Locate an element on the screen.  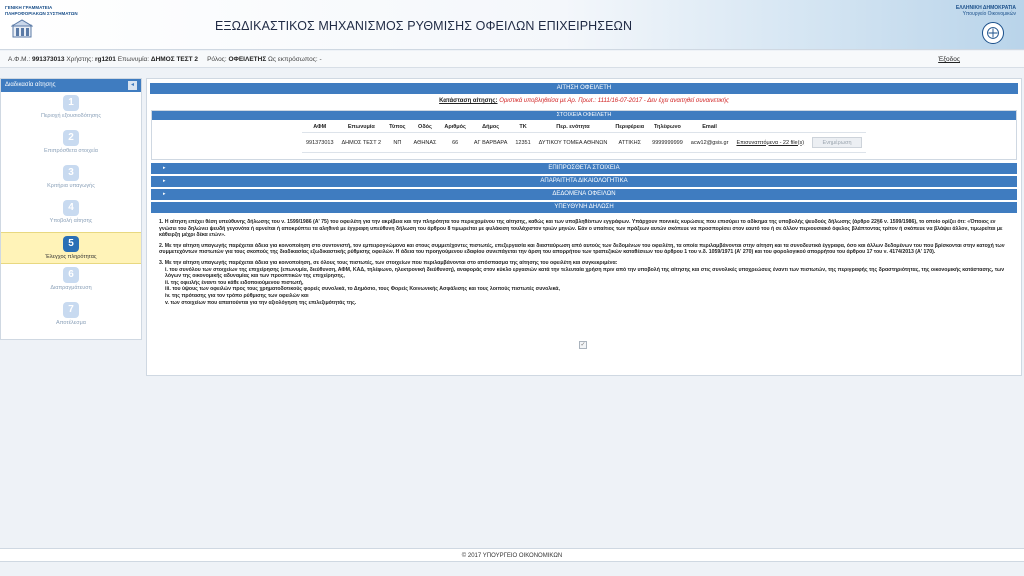
application-title: ΑΙΤΗΣΗ ΟΦΕΙΛΕΤΗ is located at coordinates (584, 88).